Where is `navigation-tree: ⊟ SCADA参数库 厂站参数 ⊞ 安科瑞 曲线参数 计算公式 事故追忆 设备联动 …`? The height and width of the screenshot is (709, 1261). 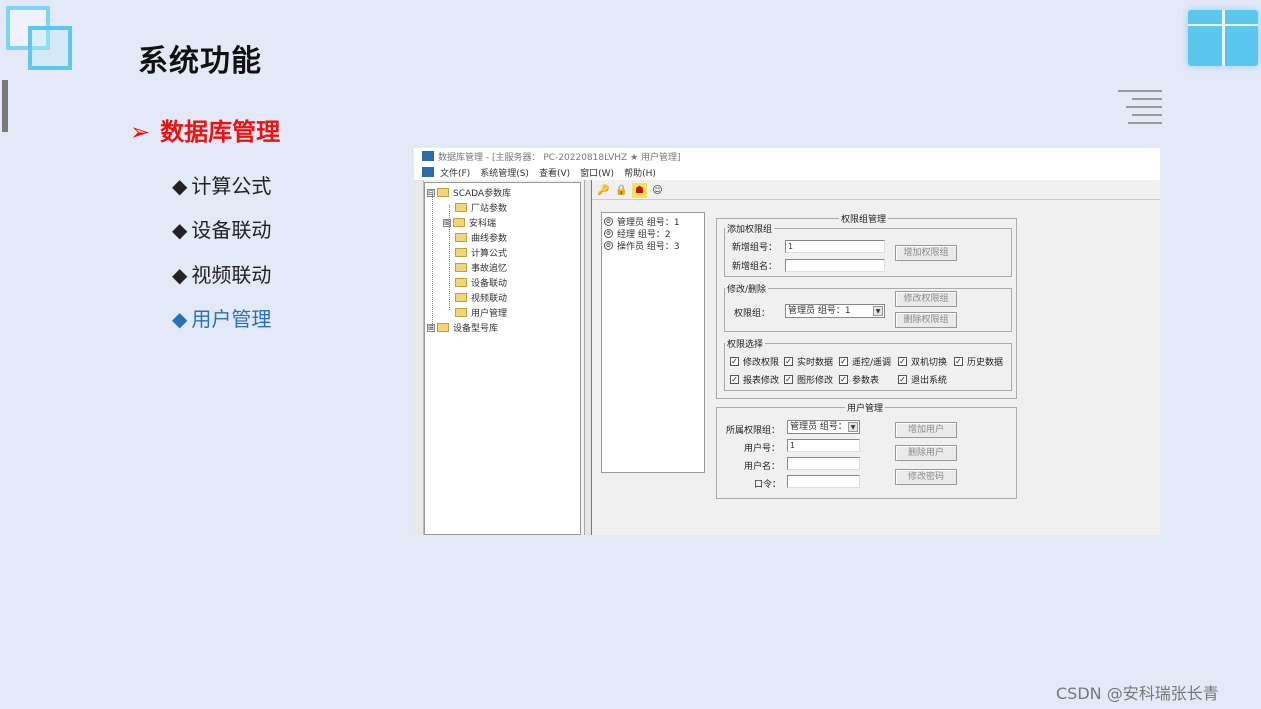
navigation-tree: ⊟ SCADA参数库 厂站参数 ⊞ 安科瑞 曲线参数 计算公式 事故追忆 设备联动 … is located at coordinates (502, 358).